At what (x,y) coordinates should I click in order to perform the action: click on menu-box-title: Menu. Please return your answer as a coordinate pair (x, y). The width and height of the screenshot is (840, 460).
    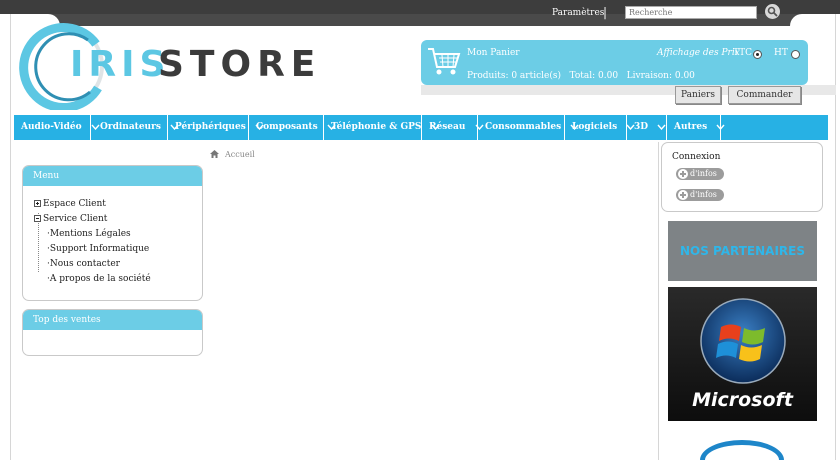
    Looking at the image, I should click on (112, 176).